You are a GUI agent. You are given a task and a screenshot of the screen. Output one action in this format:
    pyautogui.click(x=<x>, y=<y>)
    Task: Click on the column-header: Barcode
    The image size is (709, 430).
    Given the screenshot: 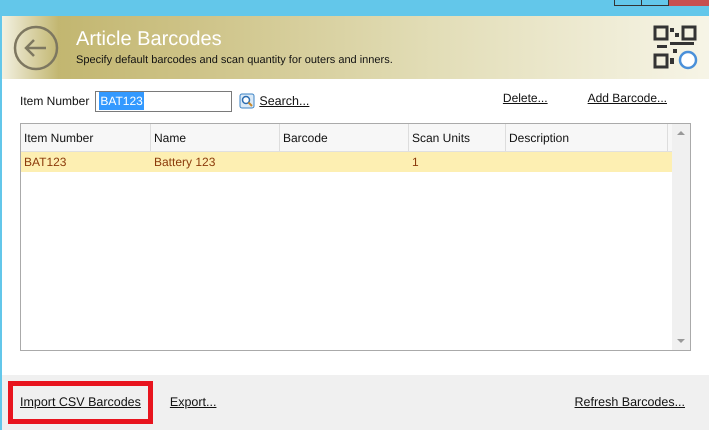 What is the action you would take?
    pyautogui.click(x=344, y=137)
    